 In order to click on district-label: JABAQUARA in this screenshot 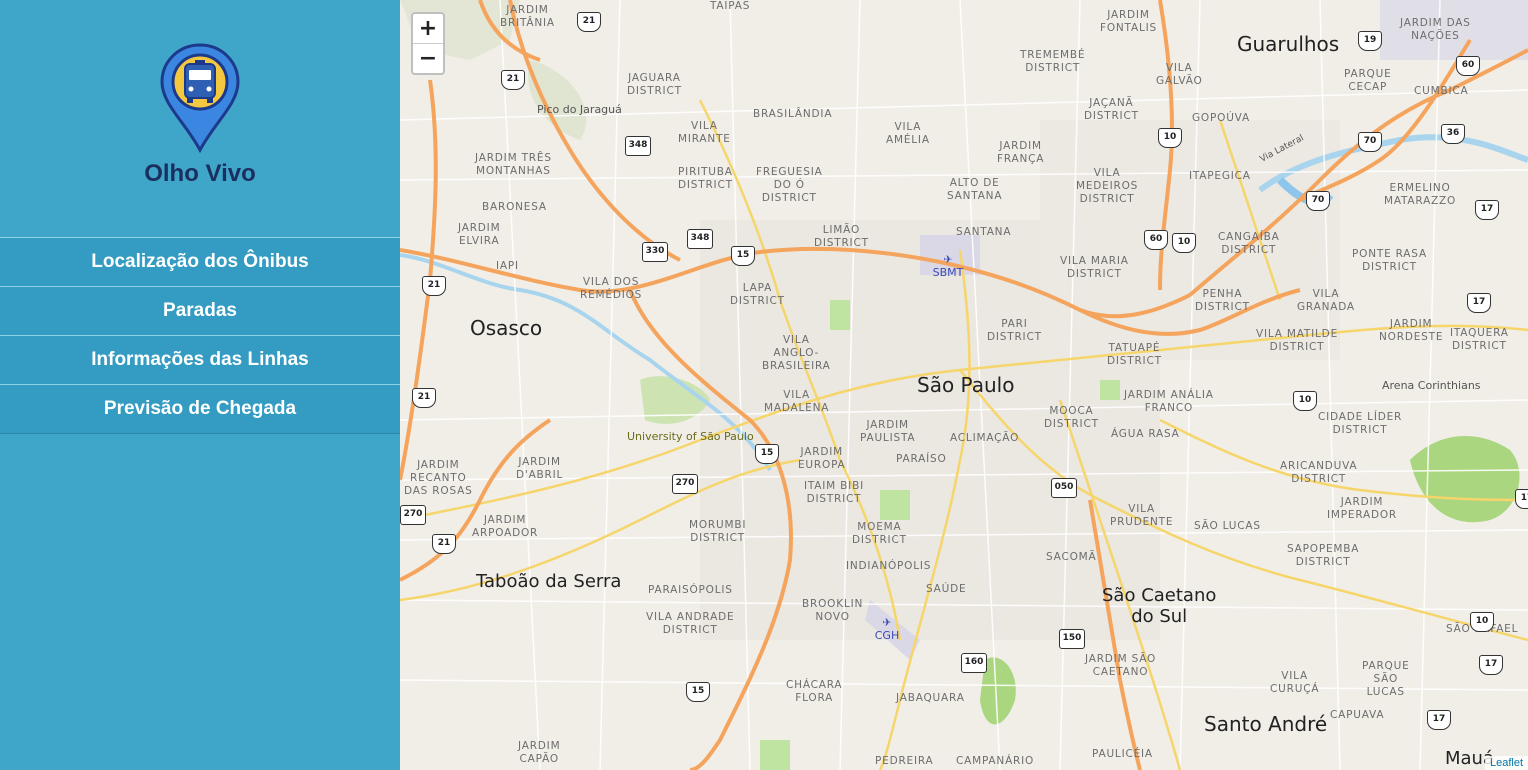, I will do `click(930, 698)`.